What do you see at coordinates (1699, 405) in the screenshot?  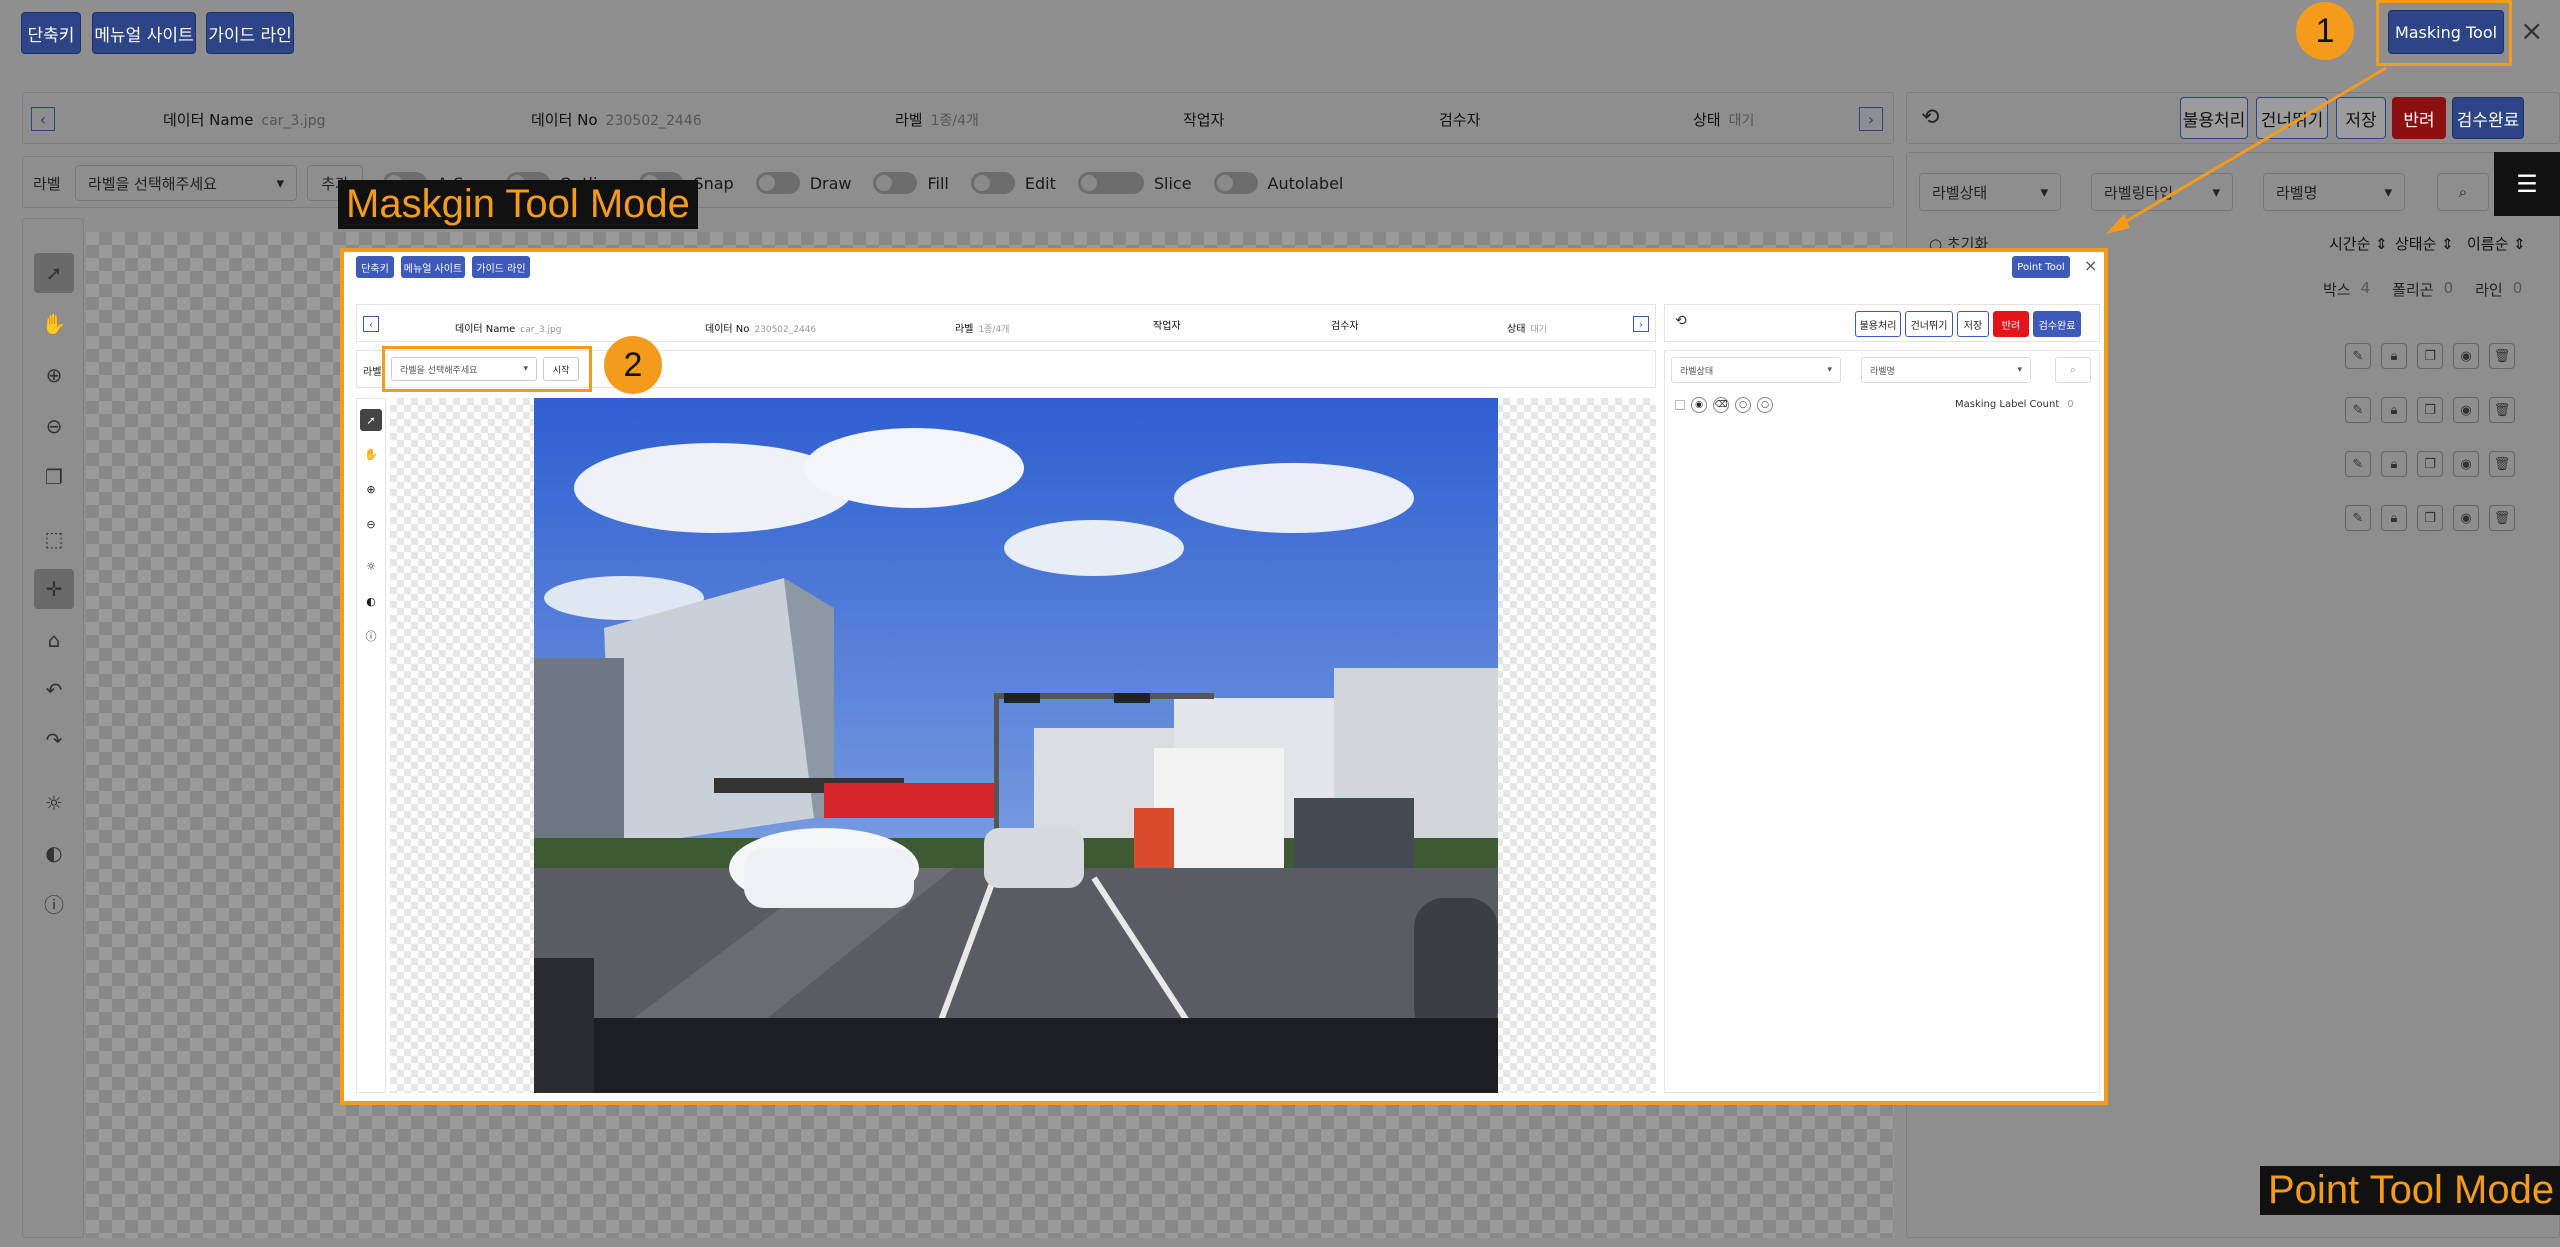 I see `eye-icon: ◉` at bounding box center [1699, 405].